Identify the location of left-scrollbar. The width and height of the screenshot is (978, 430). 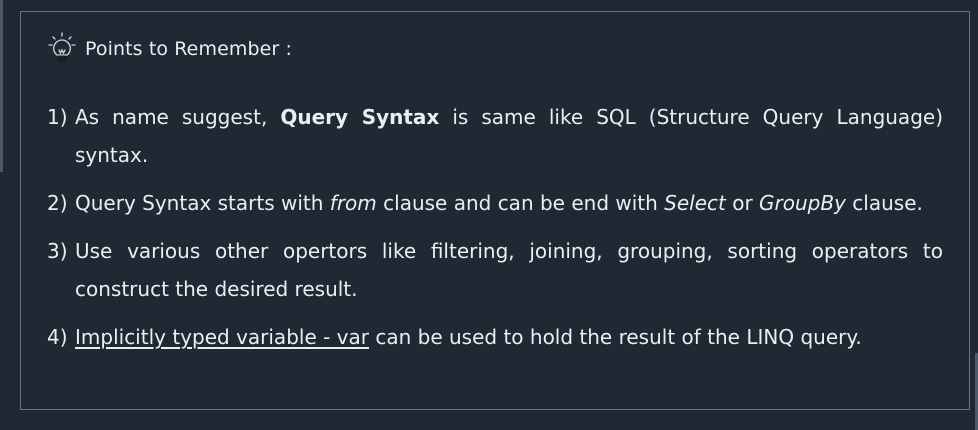
(1, 86).